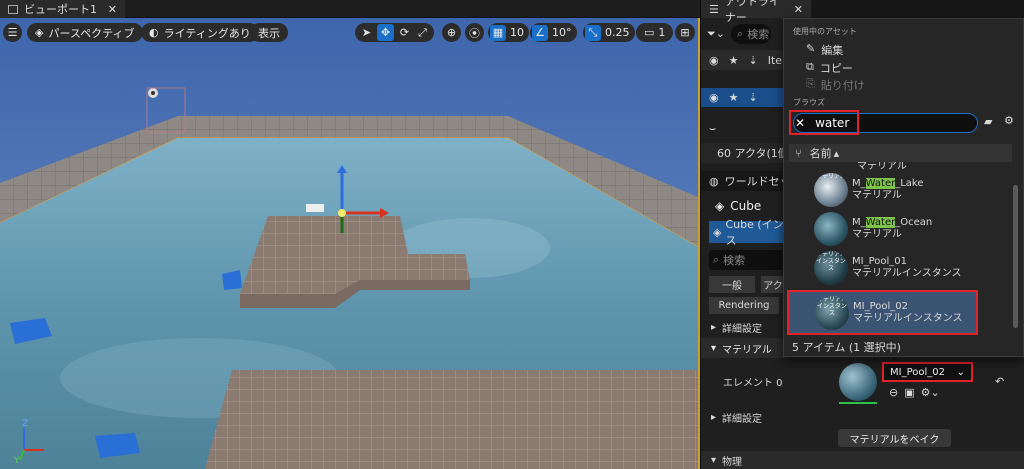  What do you see at coordinates (892, 222) in the screenshot?
I see `item-name: M_Water_Ocean` at bounding box center [892, 222].